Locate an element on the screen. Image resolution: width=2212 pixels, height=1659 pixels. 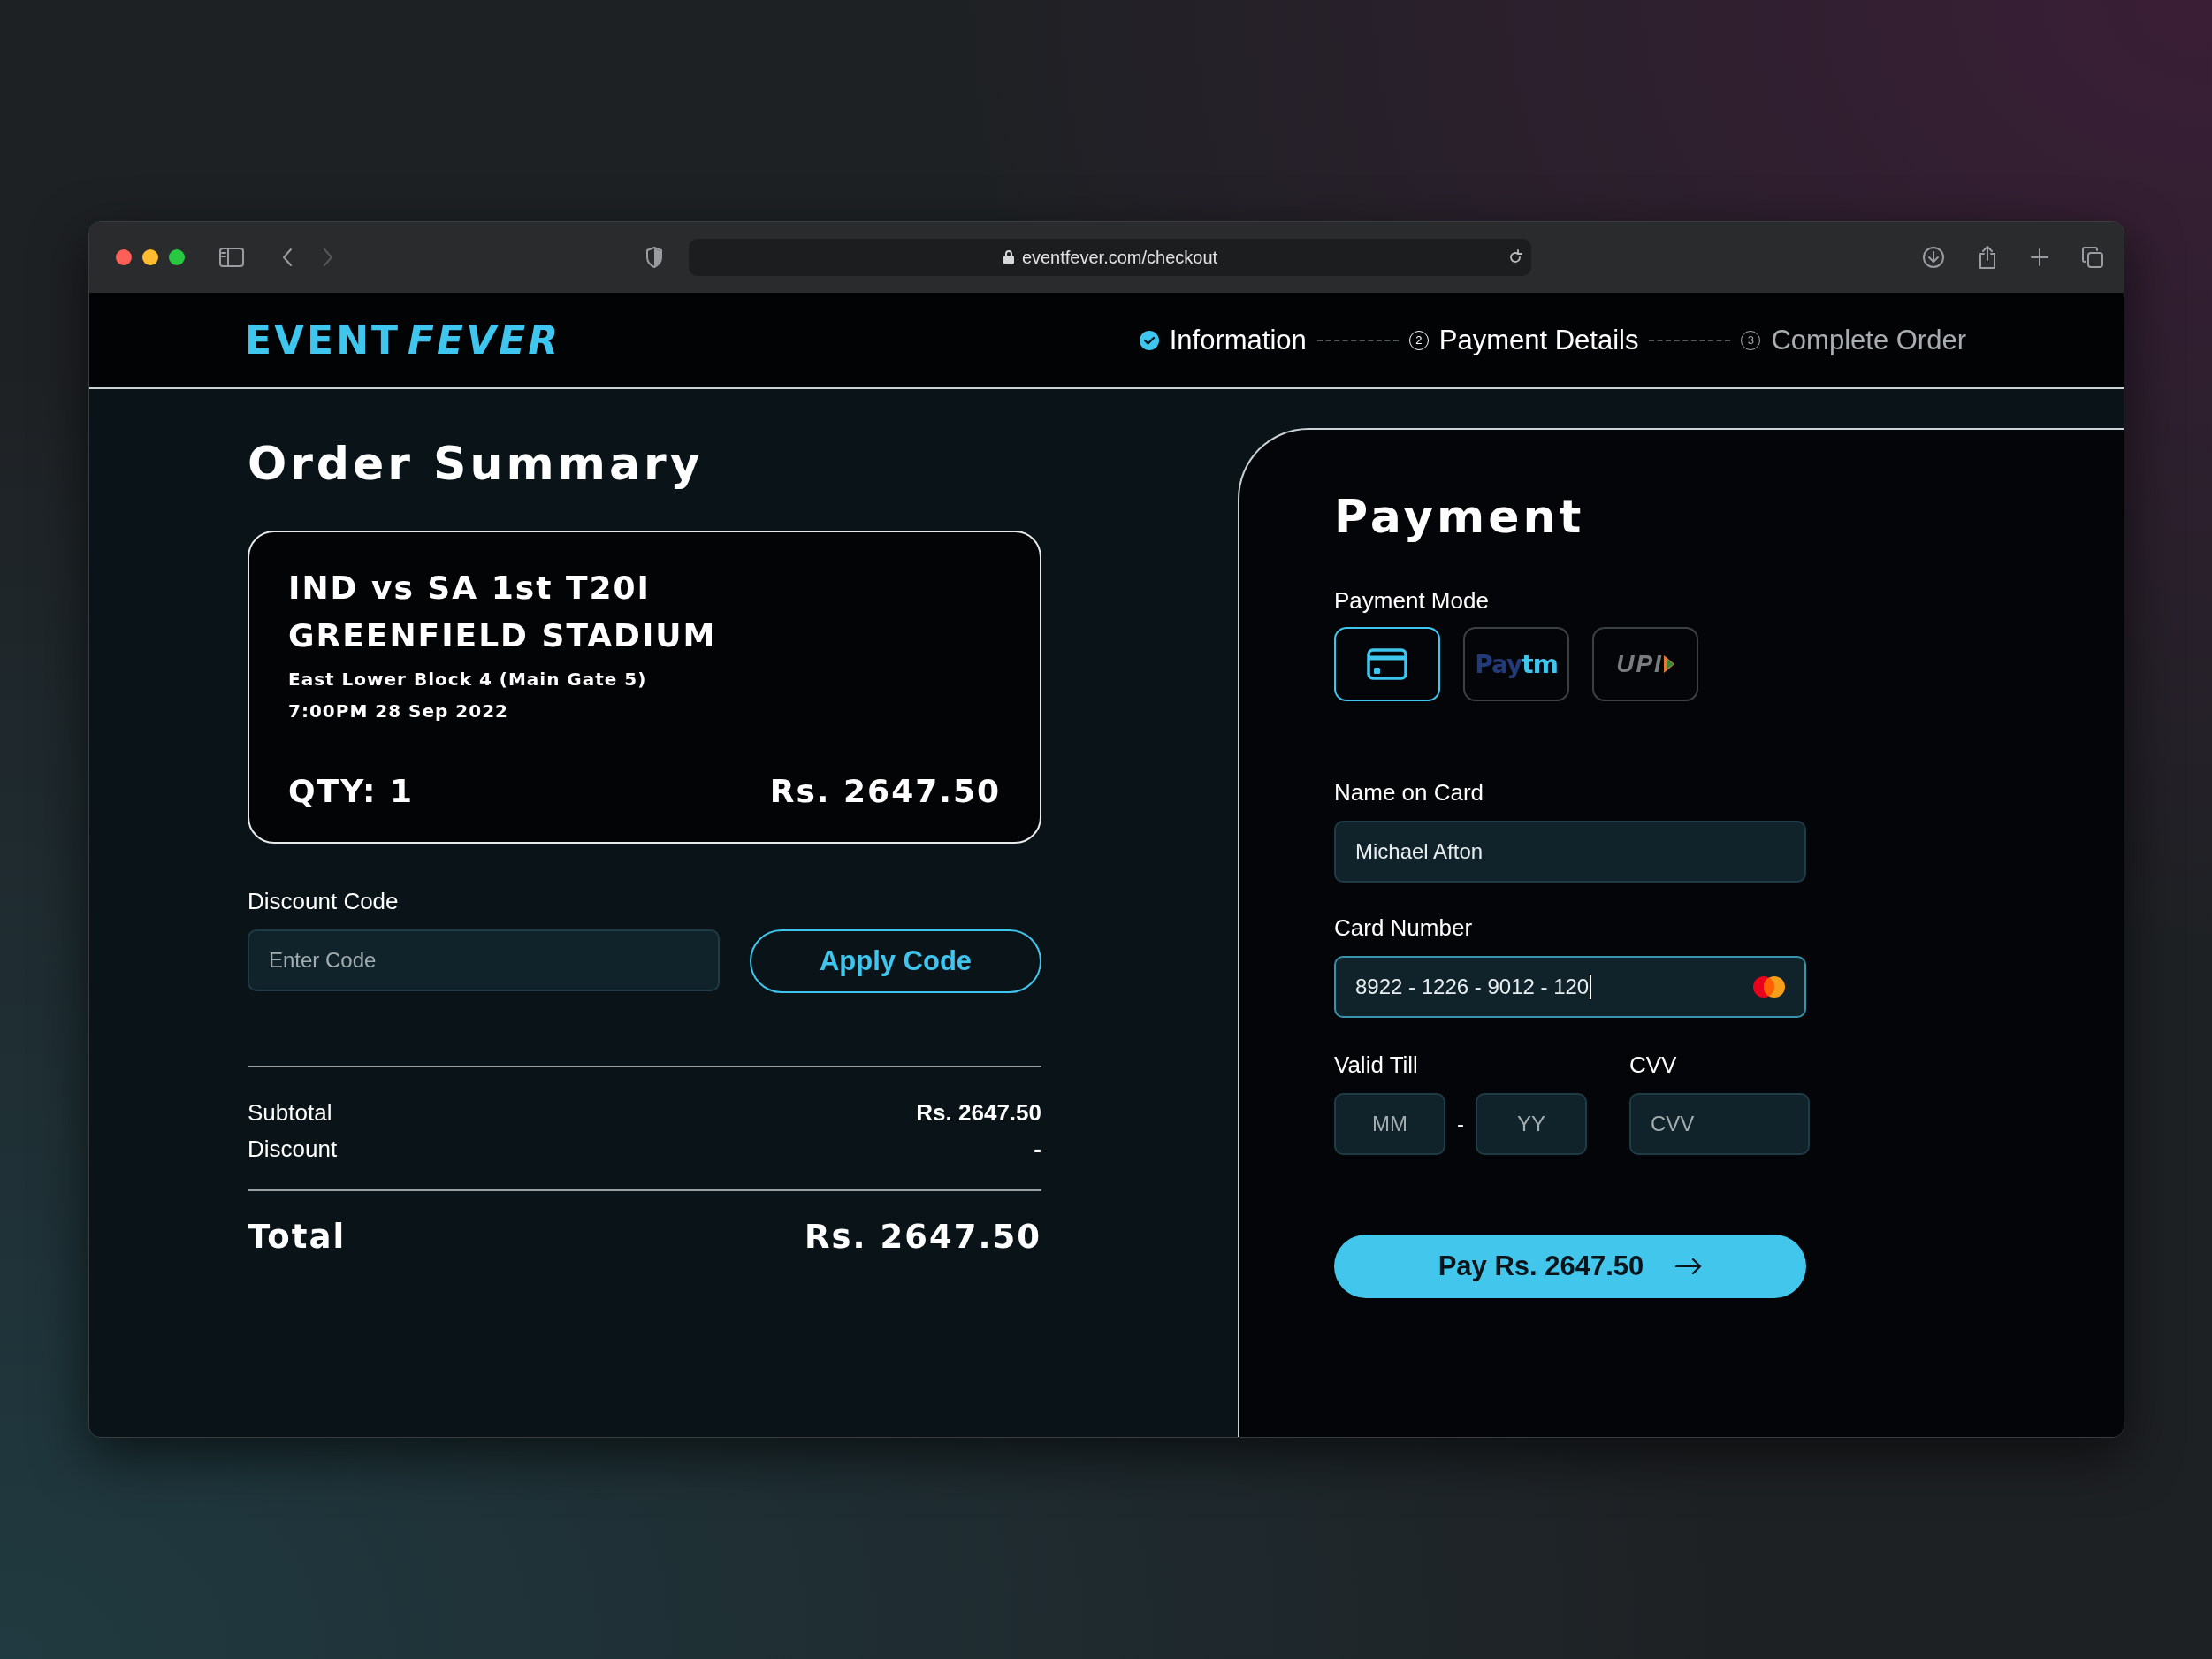
checkout-step: Information is located at coordinates (1223, 340).